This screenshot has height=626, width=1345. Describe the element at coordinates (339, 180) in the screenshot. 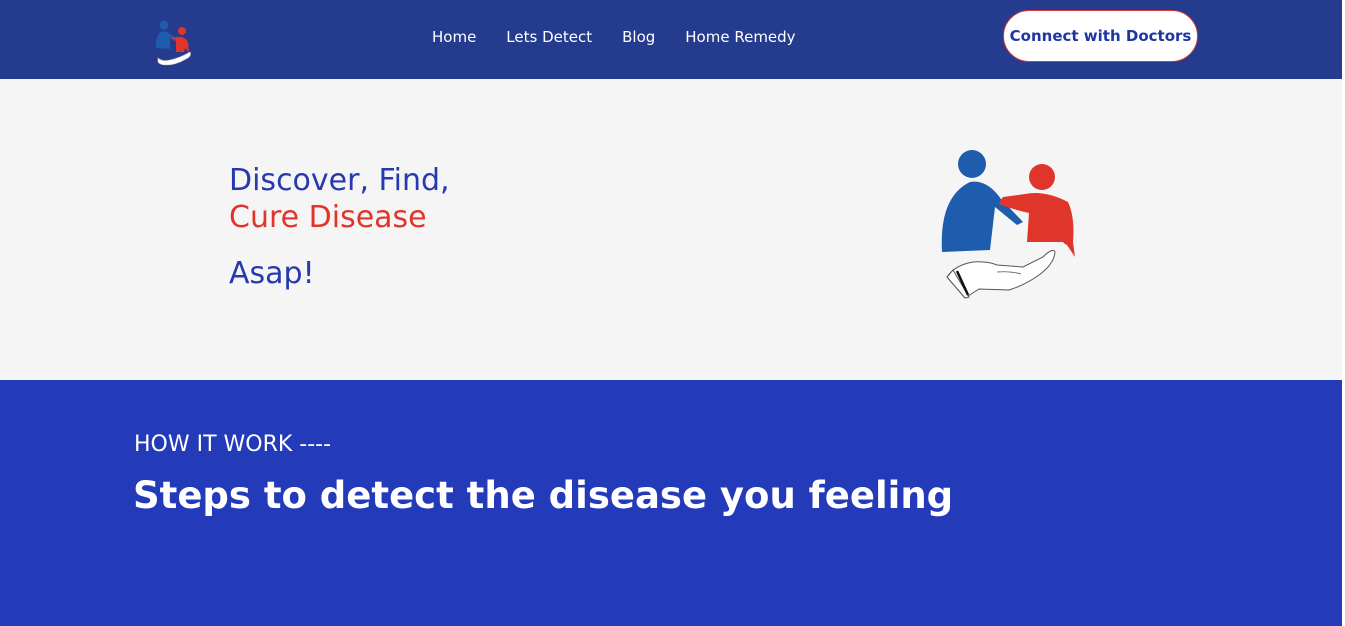

I see `hero-headline-line-1: Discover, Find,` at that location.